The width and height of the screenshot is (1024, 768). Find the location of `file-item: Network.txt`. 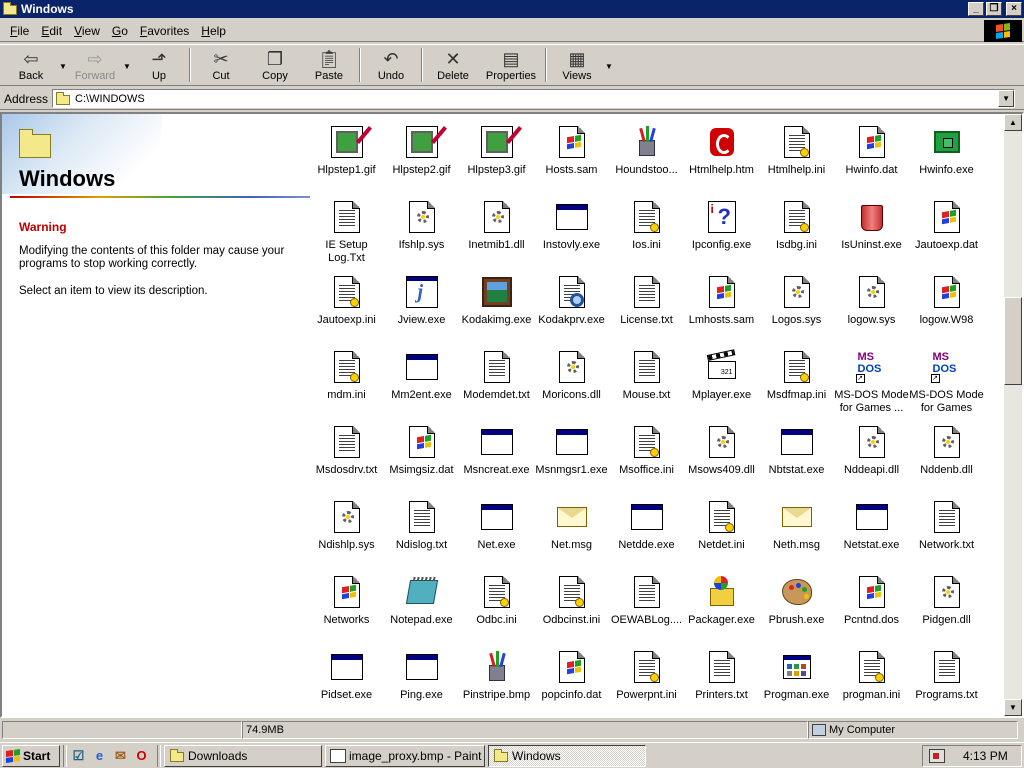

file-item: Network.txt is located at coordinates (946, 526).